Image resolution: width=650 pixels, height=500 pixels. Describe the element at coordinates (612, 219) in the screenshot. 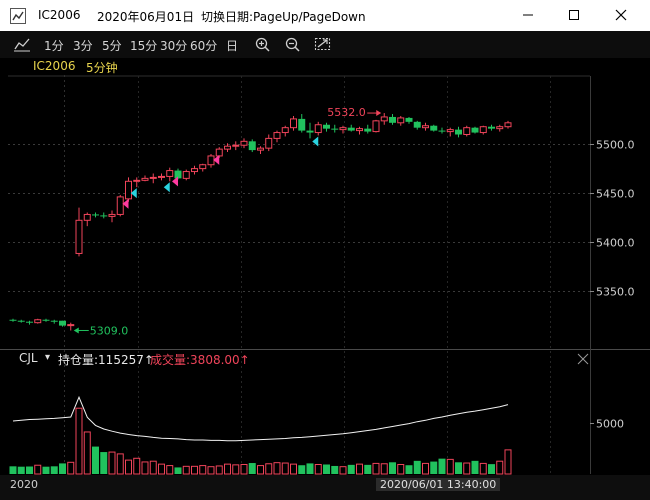

I see `price-axis: 5350.0 5400.0 5450.0 5500.0` at that location.